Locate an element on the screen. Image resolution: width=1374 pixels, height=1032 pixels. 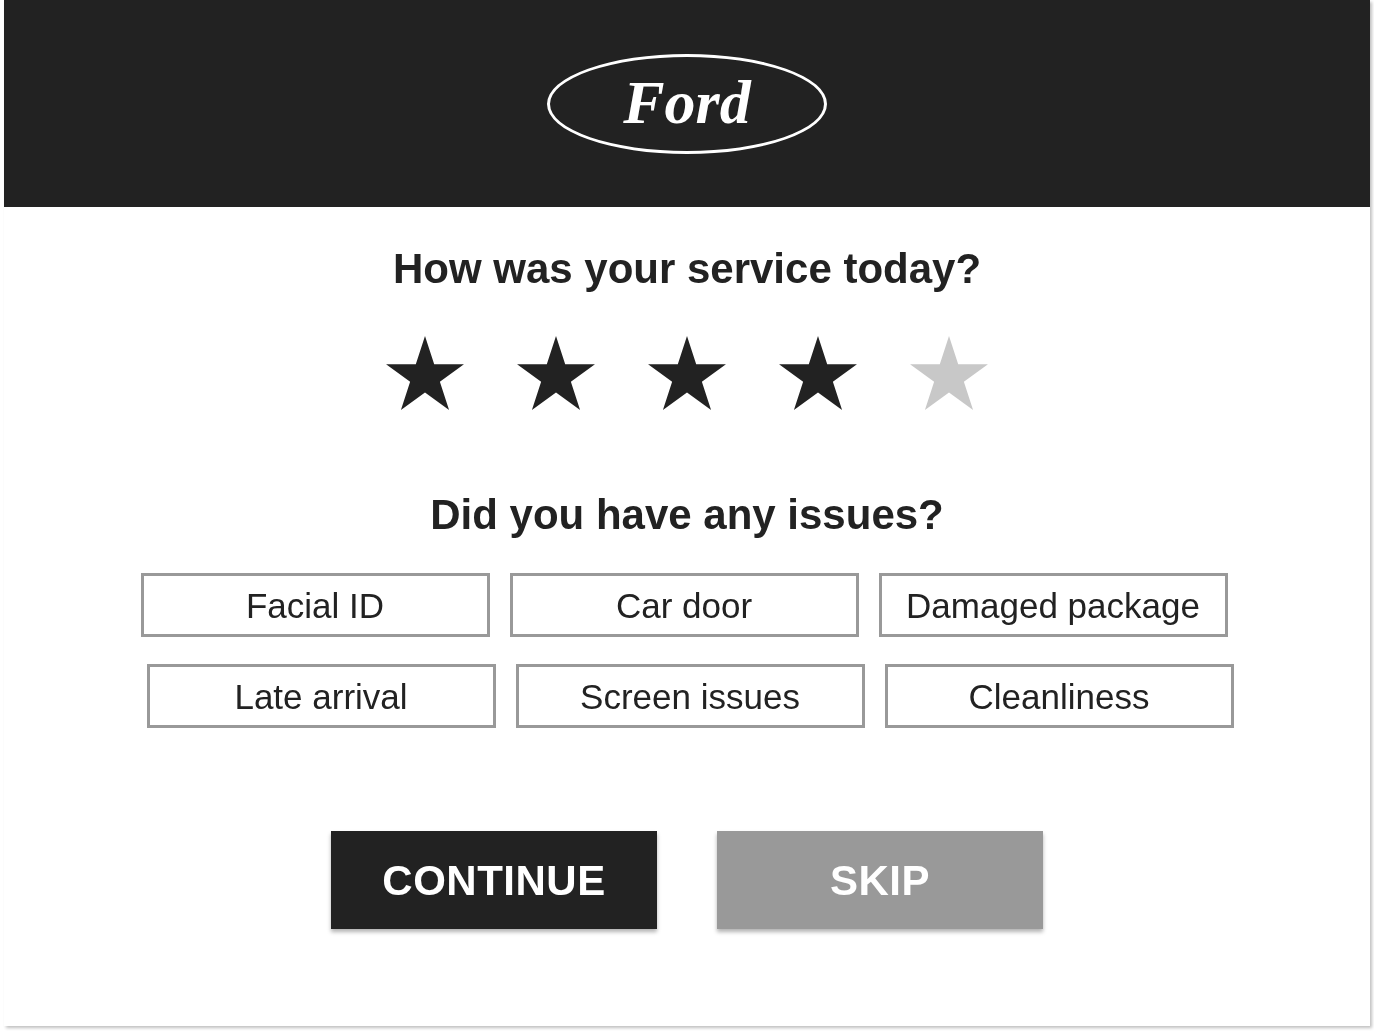
issue-chip: Screen issues is located at coordinates (690, 696).